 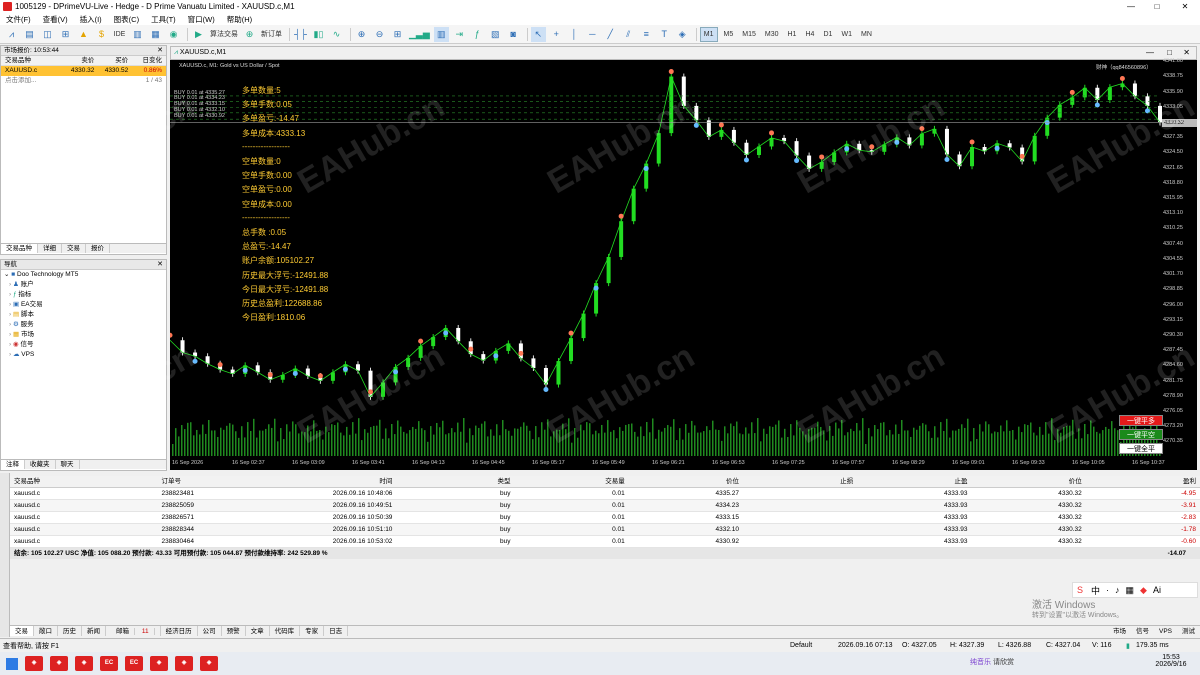 I want to click on zoom-in-icon: ⊕, so click(x=361, y=34).